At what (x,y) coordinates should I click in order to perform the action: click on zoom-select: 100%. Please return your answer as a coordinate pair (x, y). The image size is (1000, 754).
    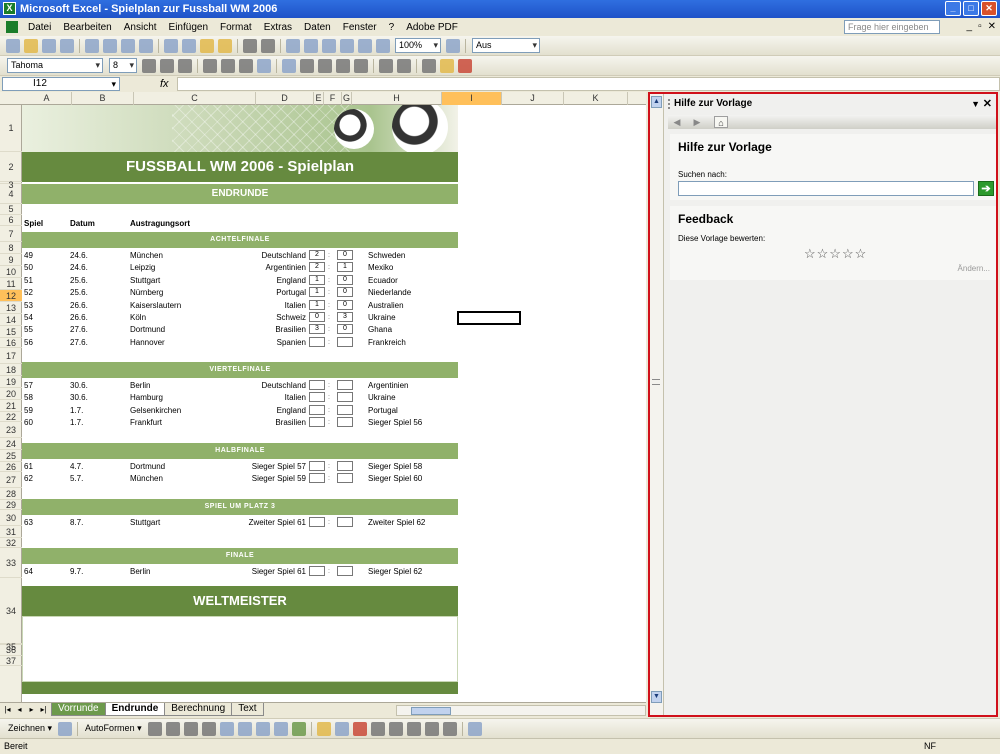
    Looking at the image, I should click on (418, 45).